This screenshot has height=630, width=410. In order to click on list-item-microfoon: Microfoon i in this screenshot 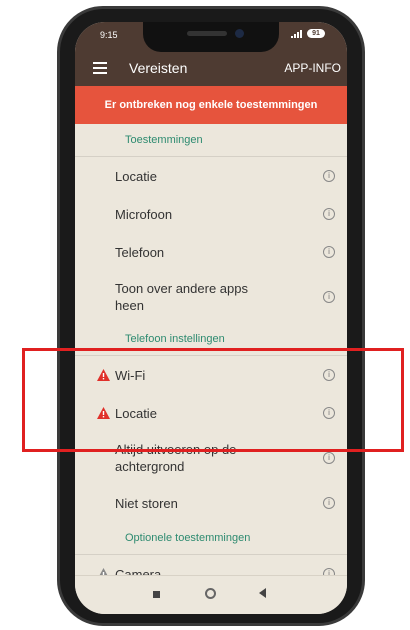, I will do `click(211, 214)`.